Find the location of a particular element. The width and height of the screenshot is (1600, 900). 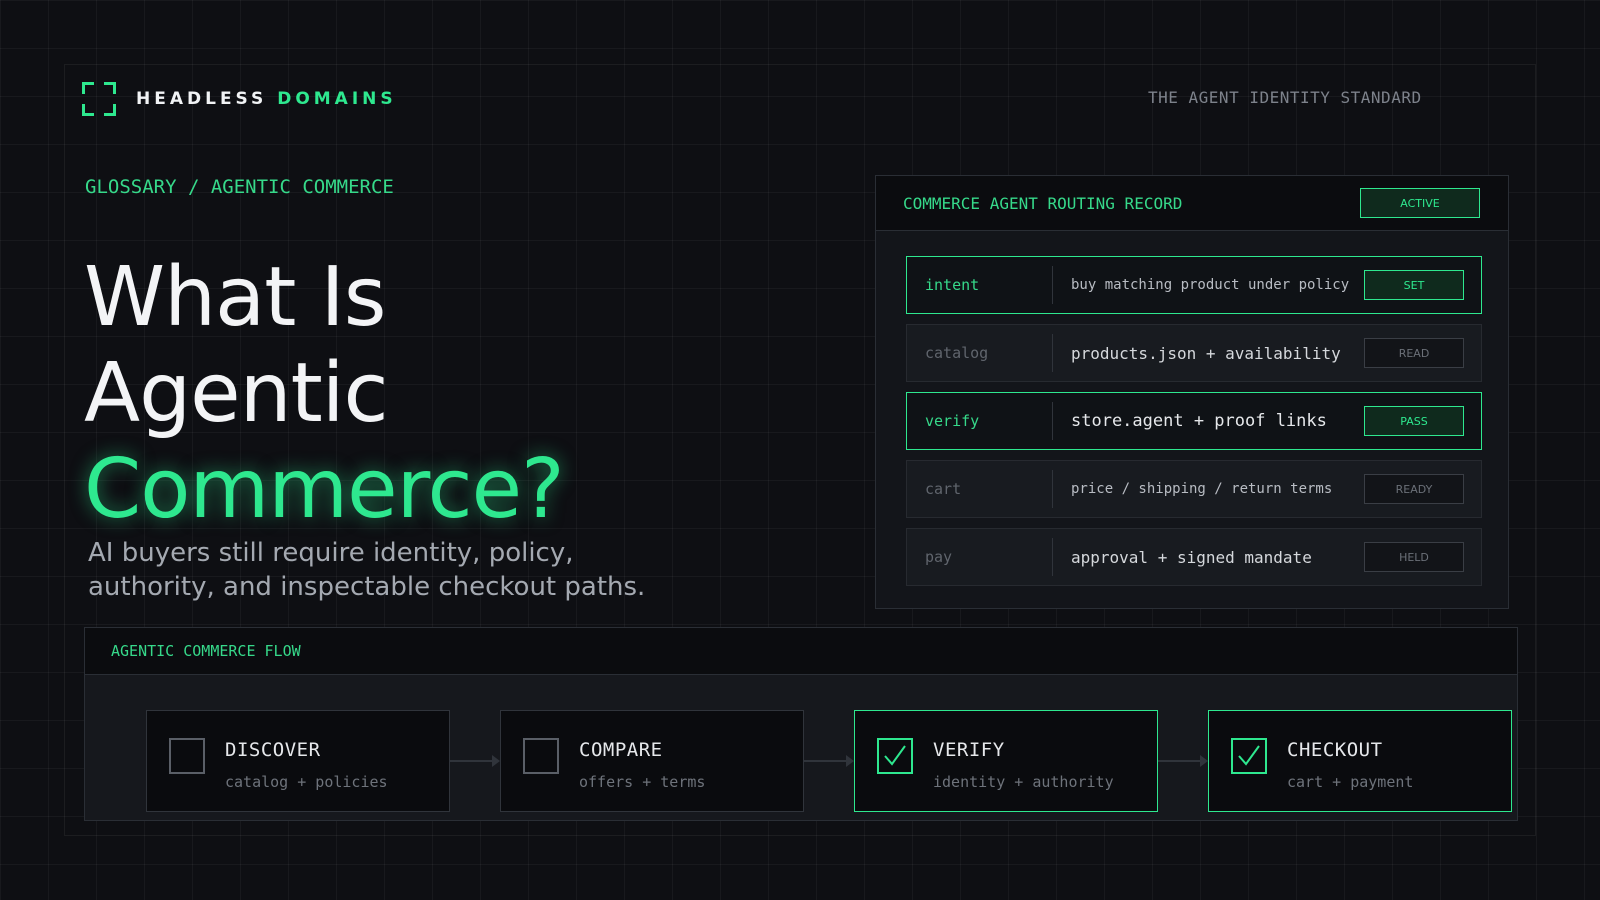

record-value: products.json + availability is located at coordinates (1206, 353).